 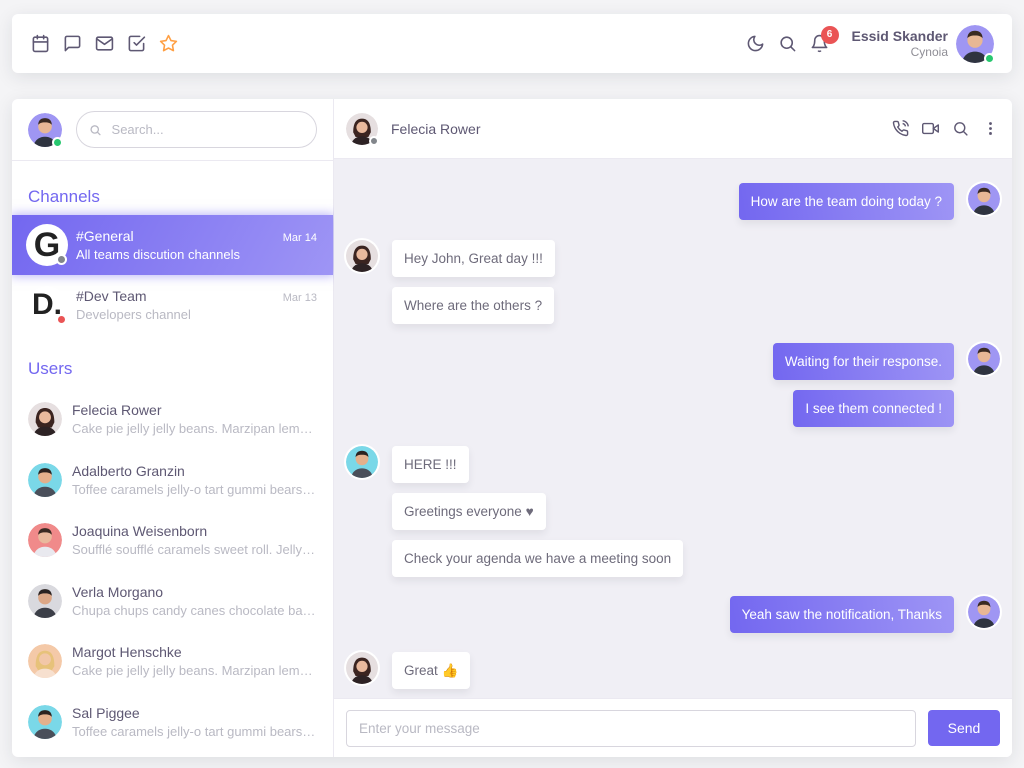 I want to click on message-bubble: Waiting for their response., so click(x=863, y=361).